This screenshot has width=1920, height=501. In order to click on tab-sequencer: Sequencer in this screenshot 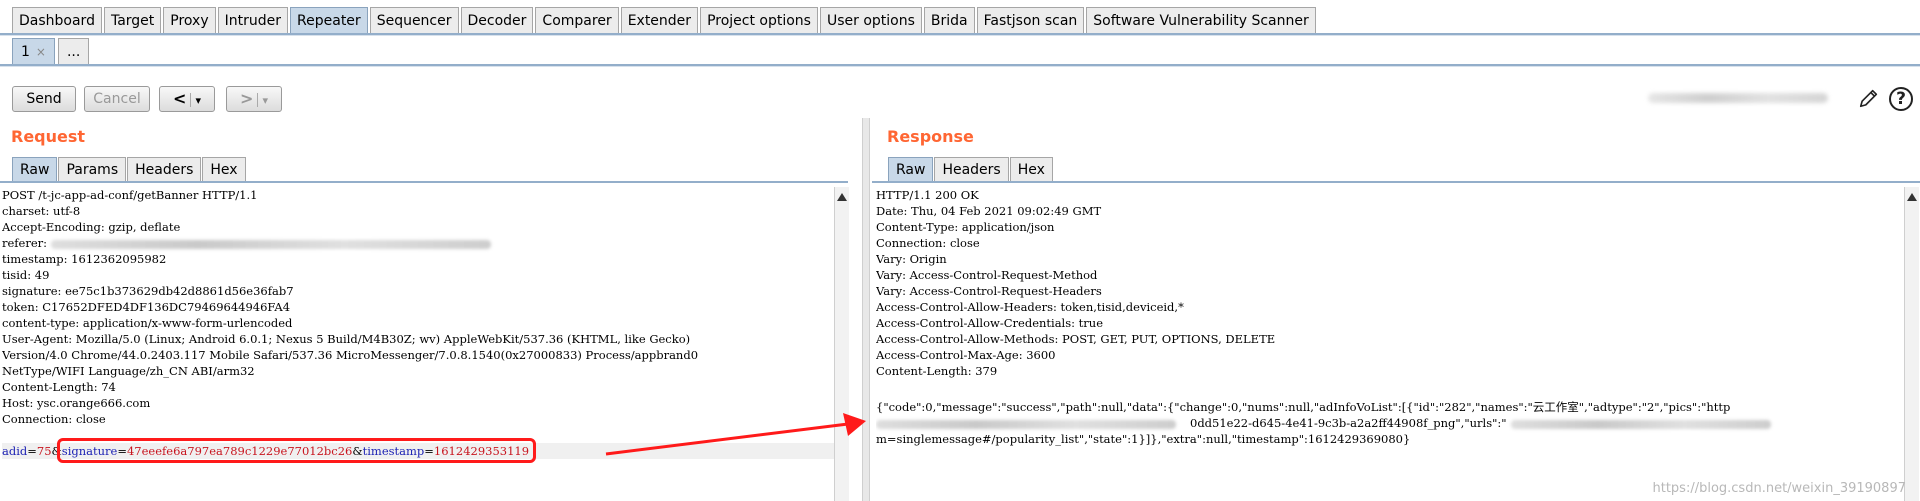, I will do `click(414, 20)`.